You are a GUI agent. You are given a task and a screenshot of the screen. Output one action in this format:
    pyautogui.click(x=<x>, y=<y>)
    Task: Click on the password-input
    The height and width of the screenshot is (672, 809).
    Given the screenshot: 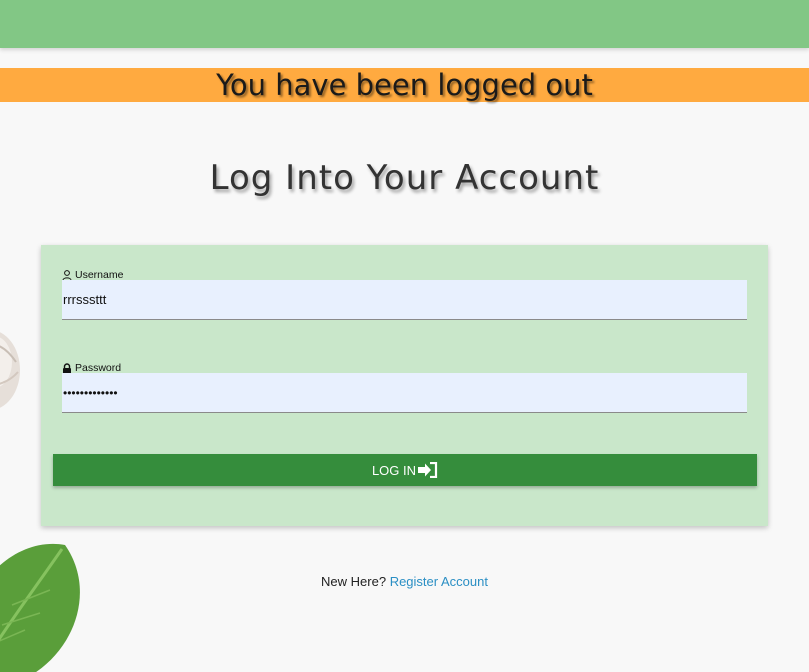 What is the action you would take?
    pyautogui.click(x=404, y=393)
    